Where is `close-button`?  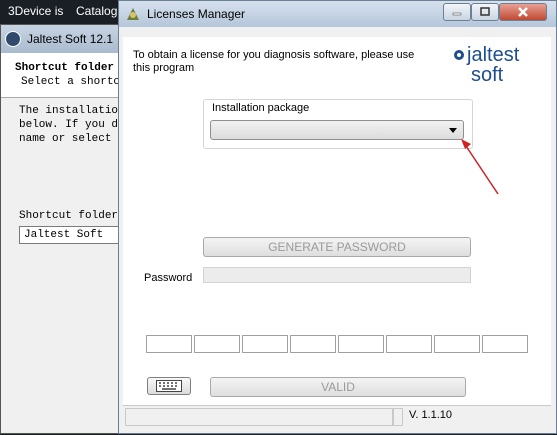 close-button is located at coordinates (523, 12).